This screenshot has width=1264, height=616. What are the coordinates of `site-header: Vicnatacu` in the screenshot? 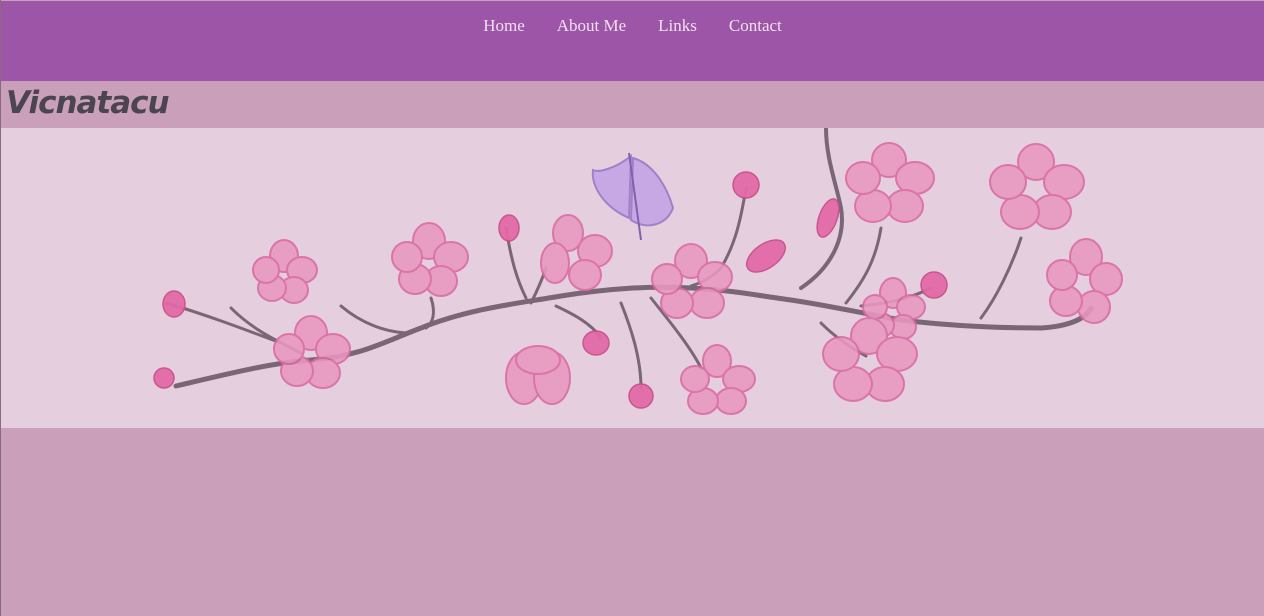 It's located at (632, 104).